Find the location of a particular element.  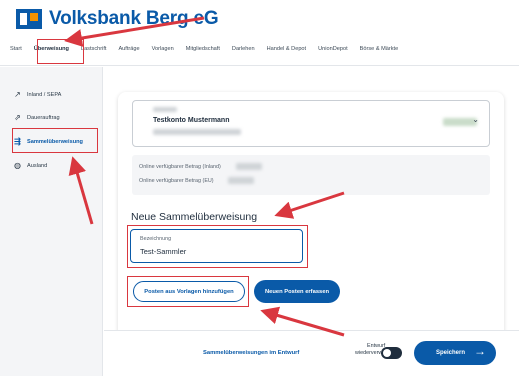

globe-icon: ◍ is located at coordinates (17, 165).